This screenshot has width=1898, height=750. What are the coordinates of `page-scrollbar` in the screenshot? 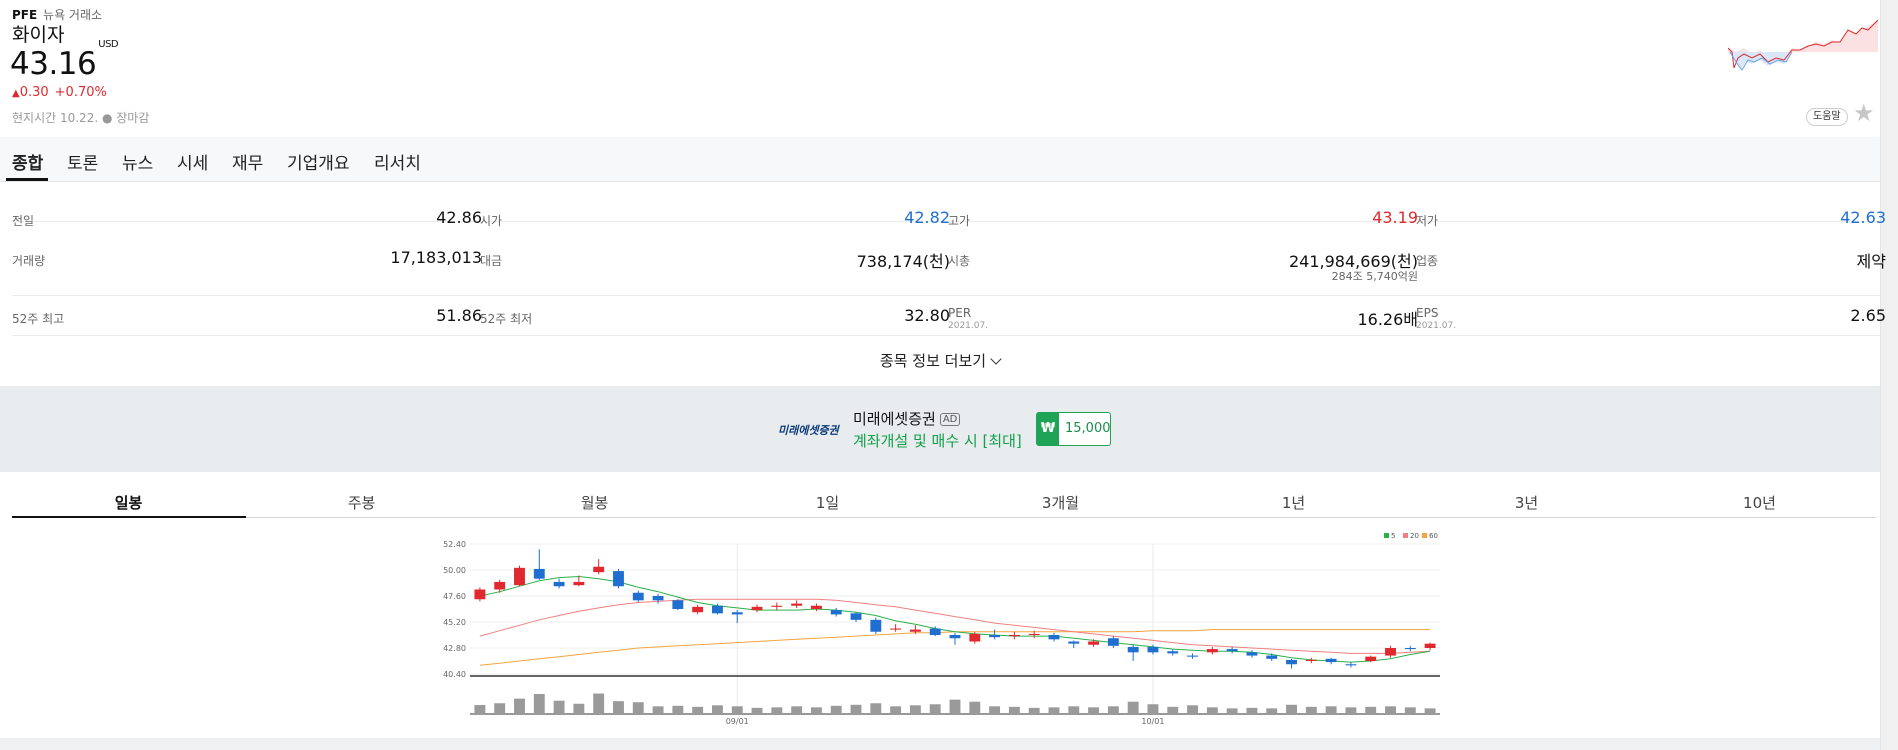 It's located at (1889, 375).